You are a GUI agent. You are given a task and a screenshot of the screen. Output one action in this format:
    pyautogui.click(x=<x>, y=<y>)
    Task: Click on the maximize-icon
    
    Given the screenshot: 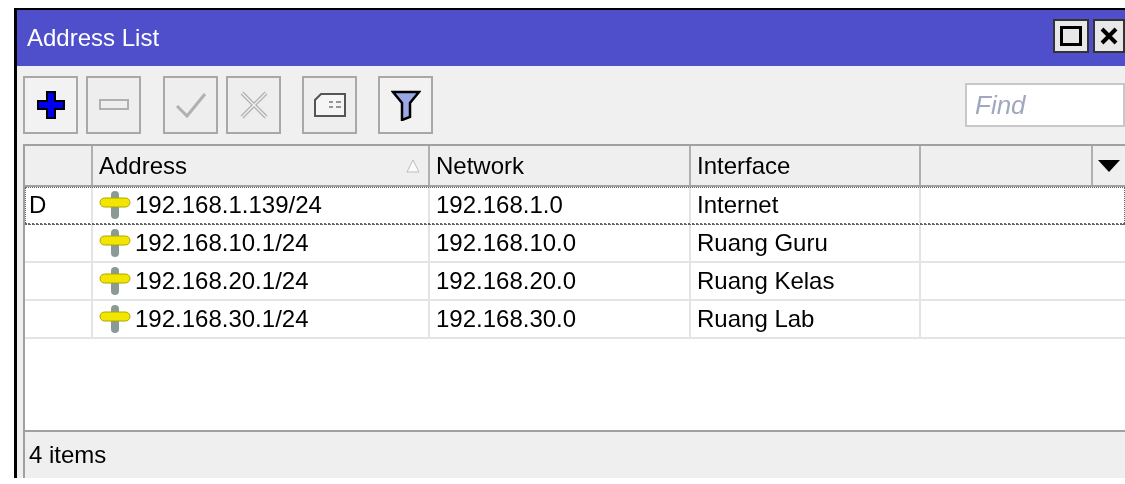 What is the action you would take?
    pyautogui.click(x=1071, y=36)
    